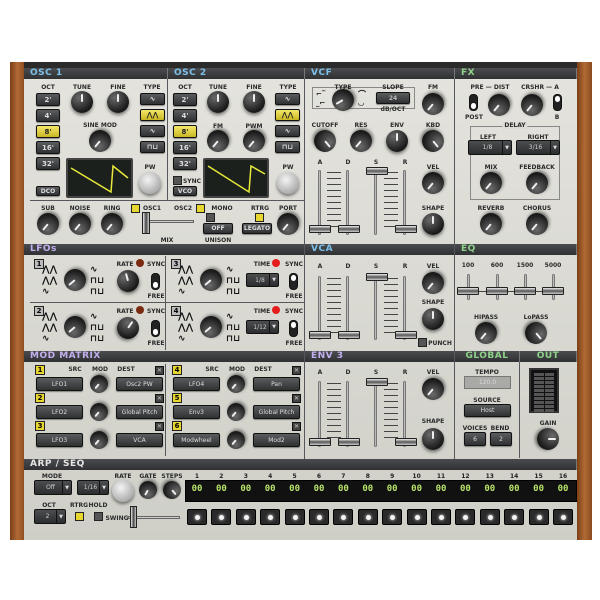  Describe the element at coordinates (177, 180) in the screenshot. I see `osc2-sync-checkbox` at that location.